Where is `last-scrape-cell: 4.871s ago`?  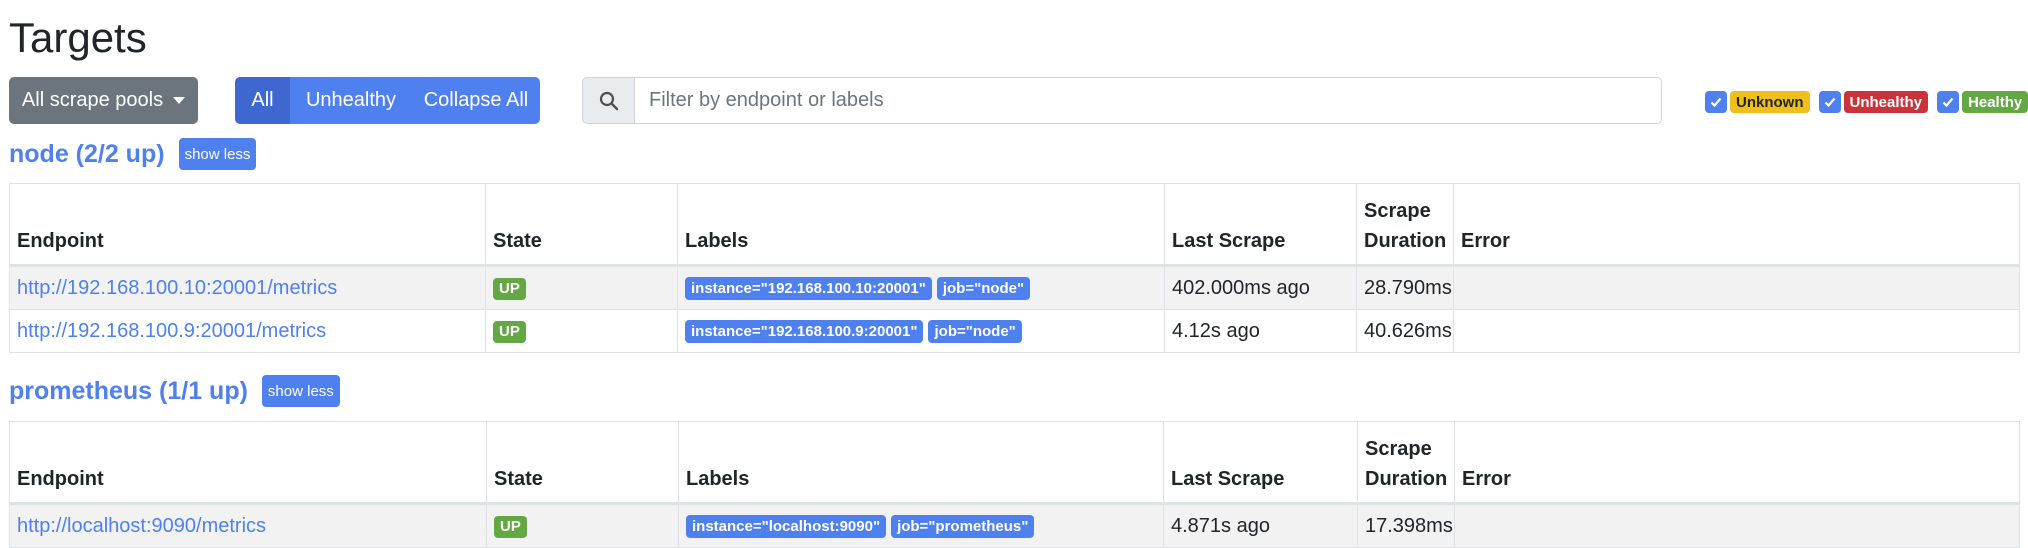
last-scrape-cell: 4.871s ago is located at coordinates (1260, 525).